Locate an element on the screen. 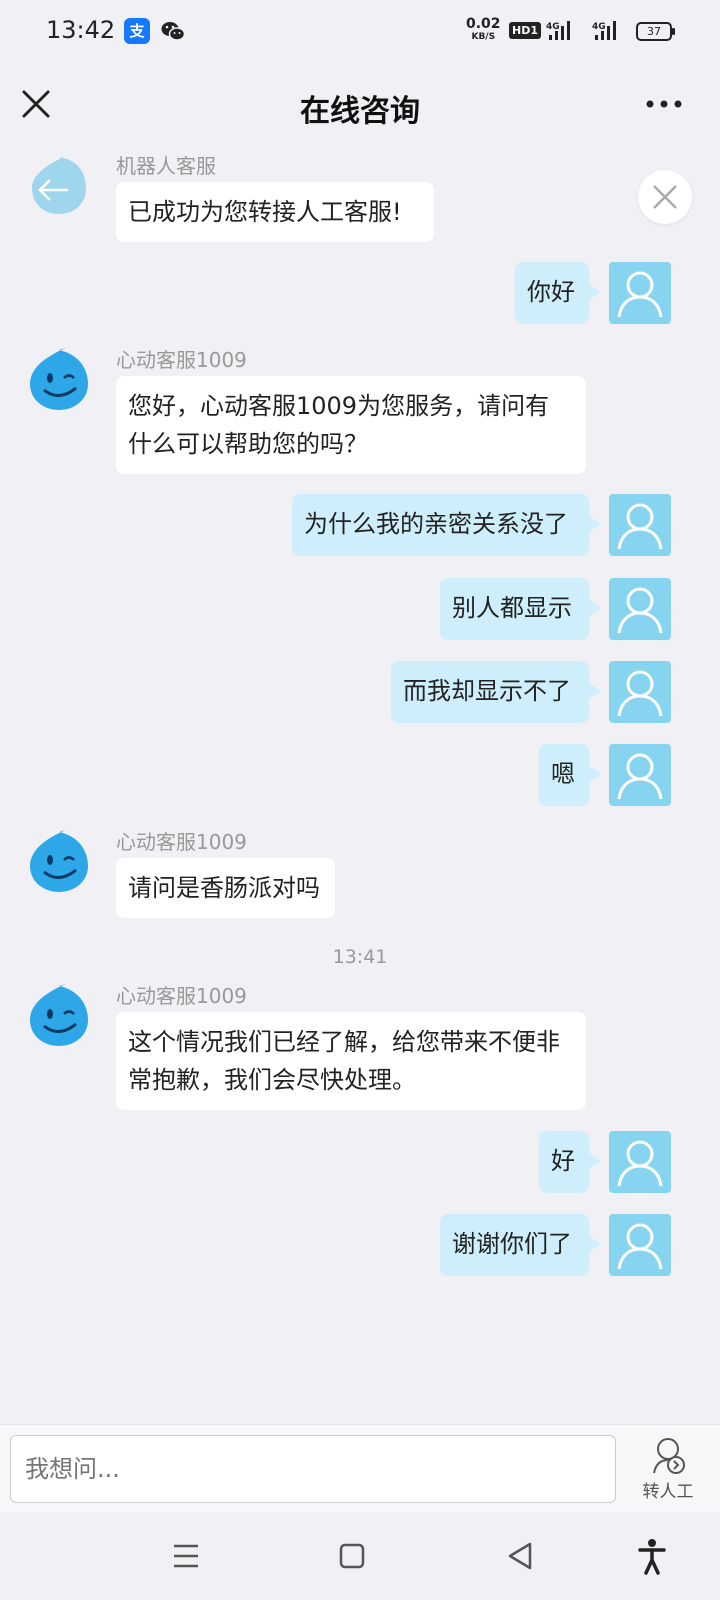 This screenshot has height=1600, width=720. transfer-icon is located at coordinates (669, 1456).